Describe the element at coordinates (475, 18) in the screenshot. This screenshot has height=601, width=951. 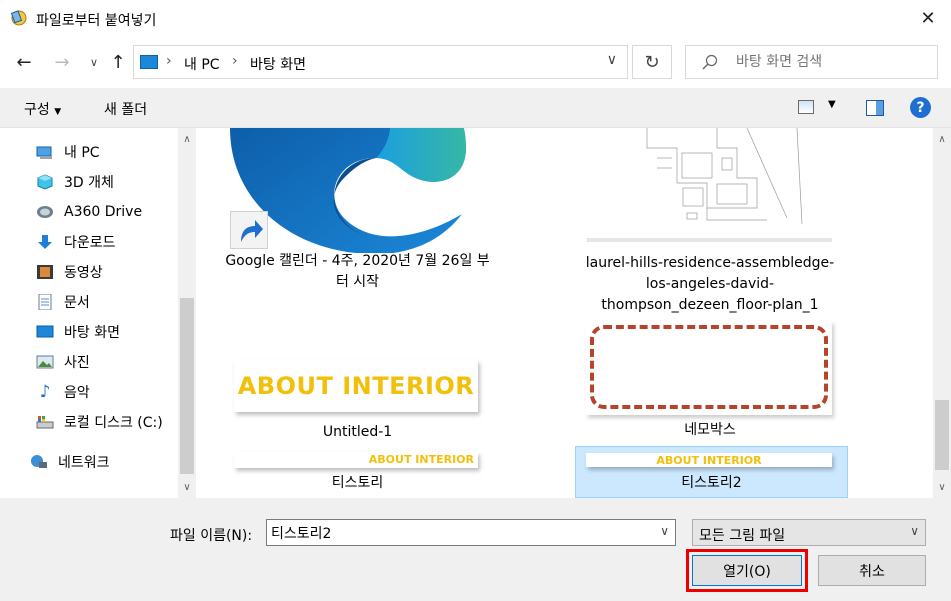
I see `title-bar: 파일로부터 붙여넣기 ✕` at that location.